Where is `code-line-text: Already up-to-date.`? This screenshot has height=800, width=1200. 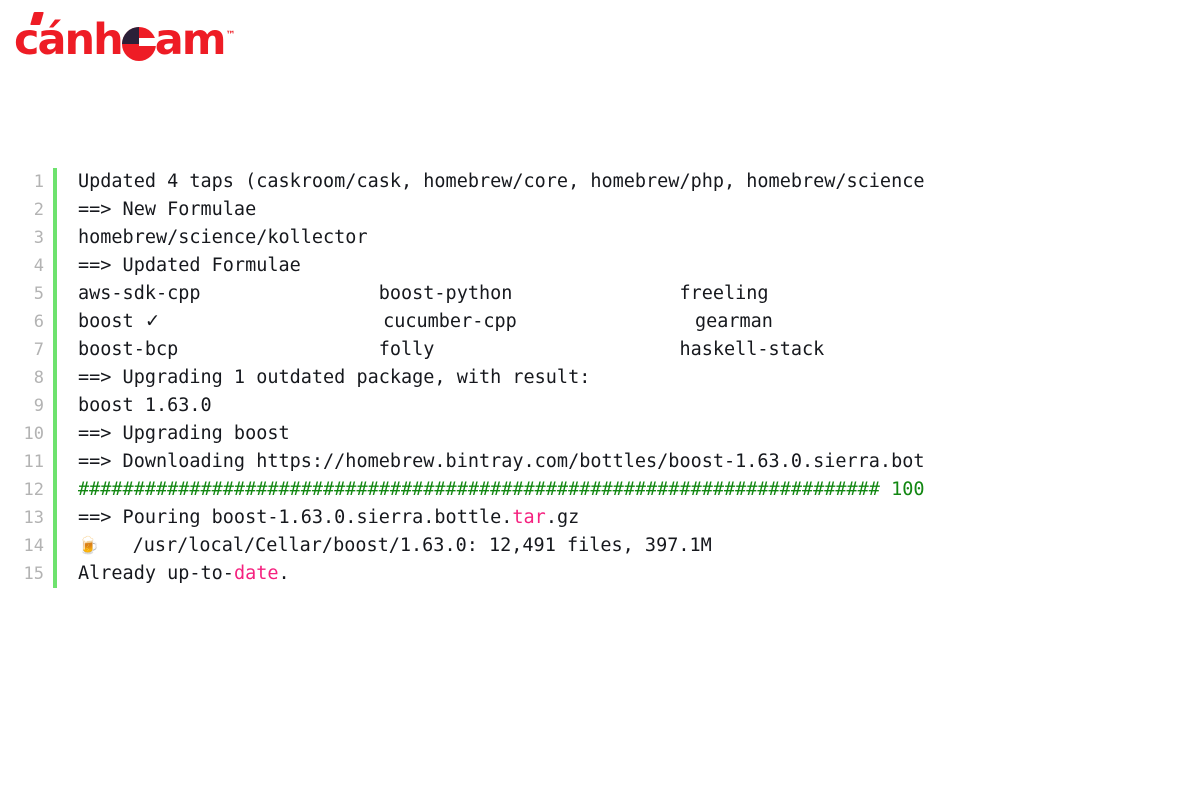 code-line-text: Already up-to-date. is located at coordinates (628, 574).